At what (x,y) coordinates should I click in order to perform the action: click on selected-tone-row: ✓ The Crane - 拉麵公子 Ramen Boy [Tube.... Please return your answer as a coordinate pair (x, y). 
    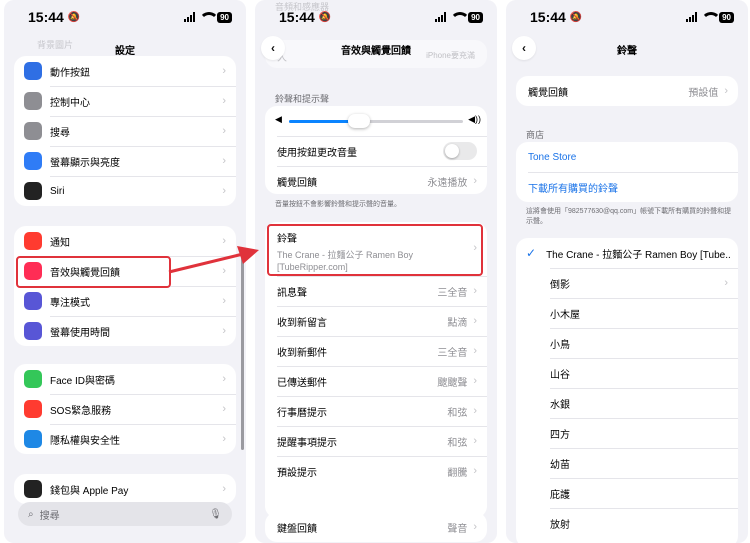
    Looking at the image, I should click on (627, 253).